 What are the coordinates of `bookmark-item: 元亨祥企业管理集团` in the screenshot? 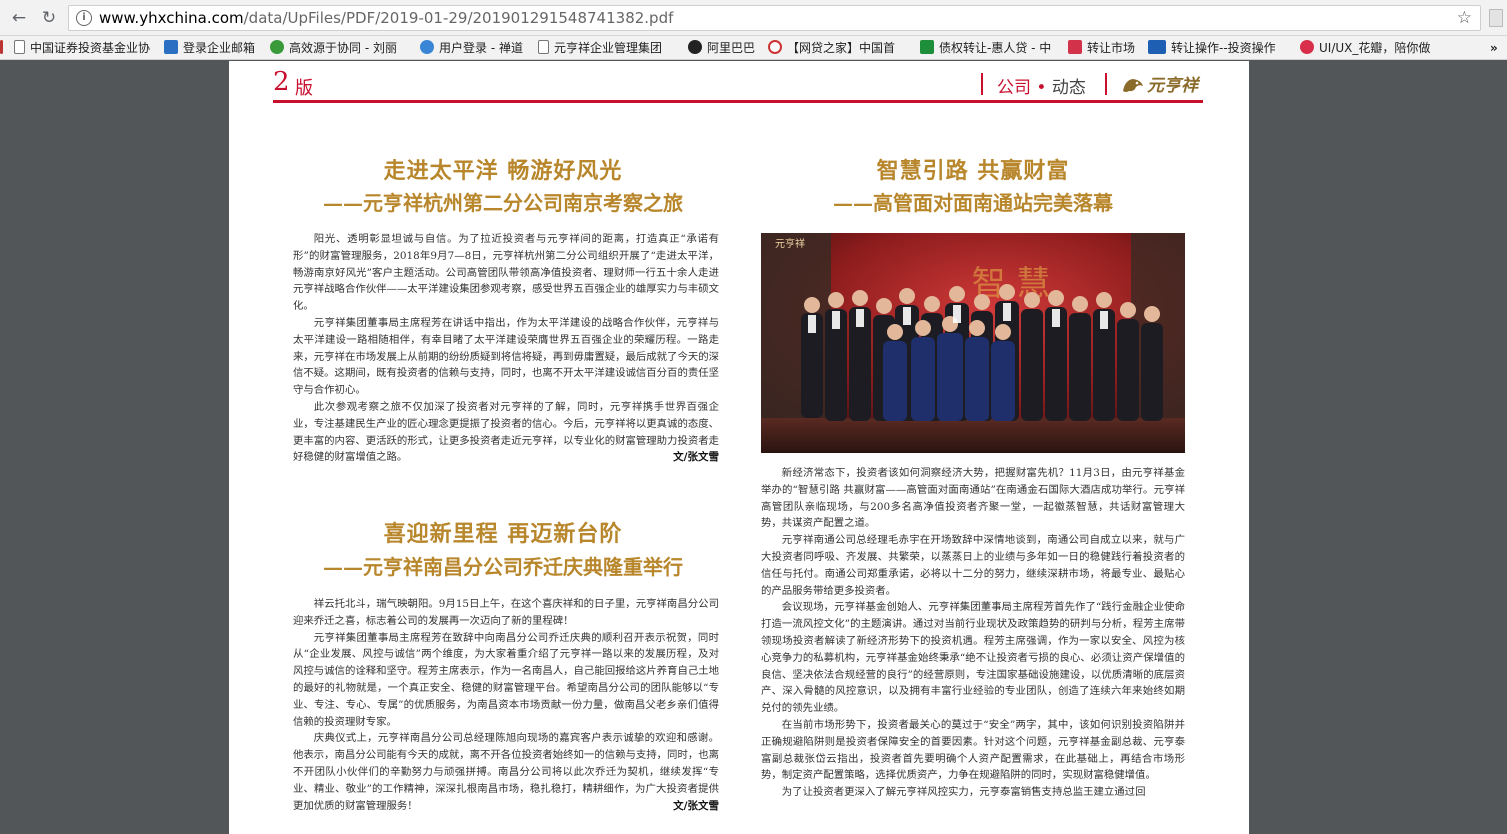 It's located at (608, 48).